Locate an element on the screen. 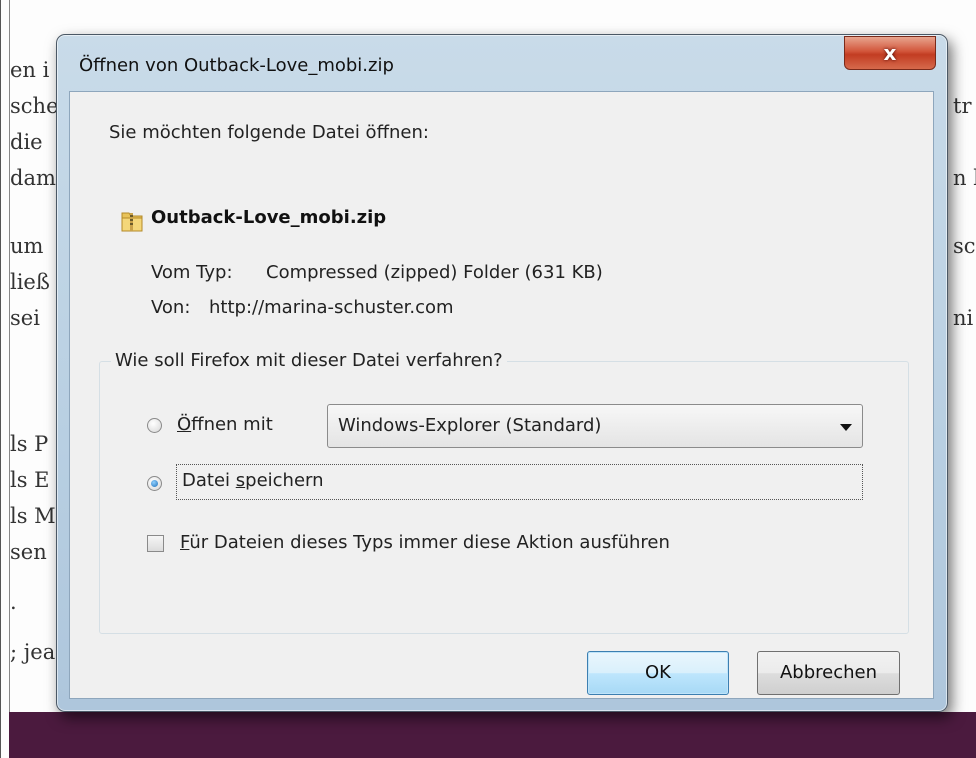  background-text: en i is located at coordinates (30, 70).